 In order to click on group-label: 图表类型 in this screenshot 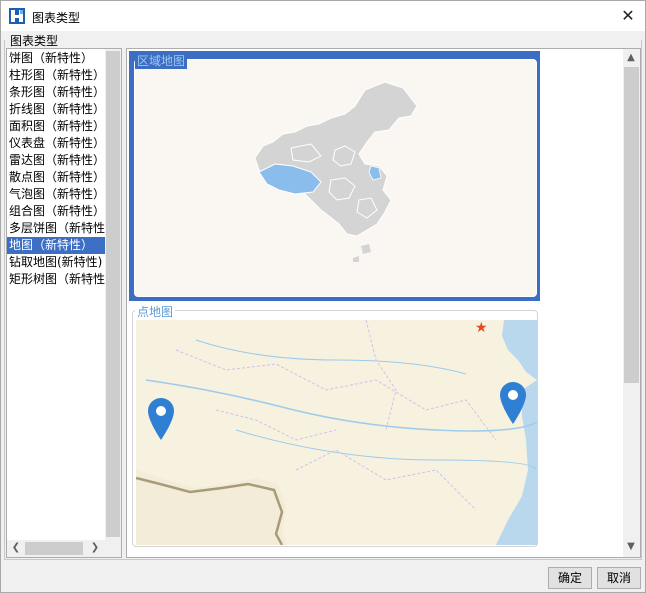, I will do `click(34, 40)`.